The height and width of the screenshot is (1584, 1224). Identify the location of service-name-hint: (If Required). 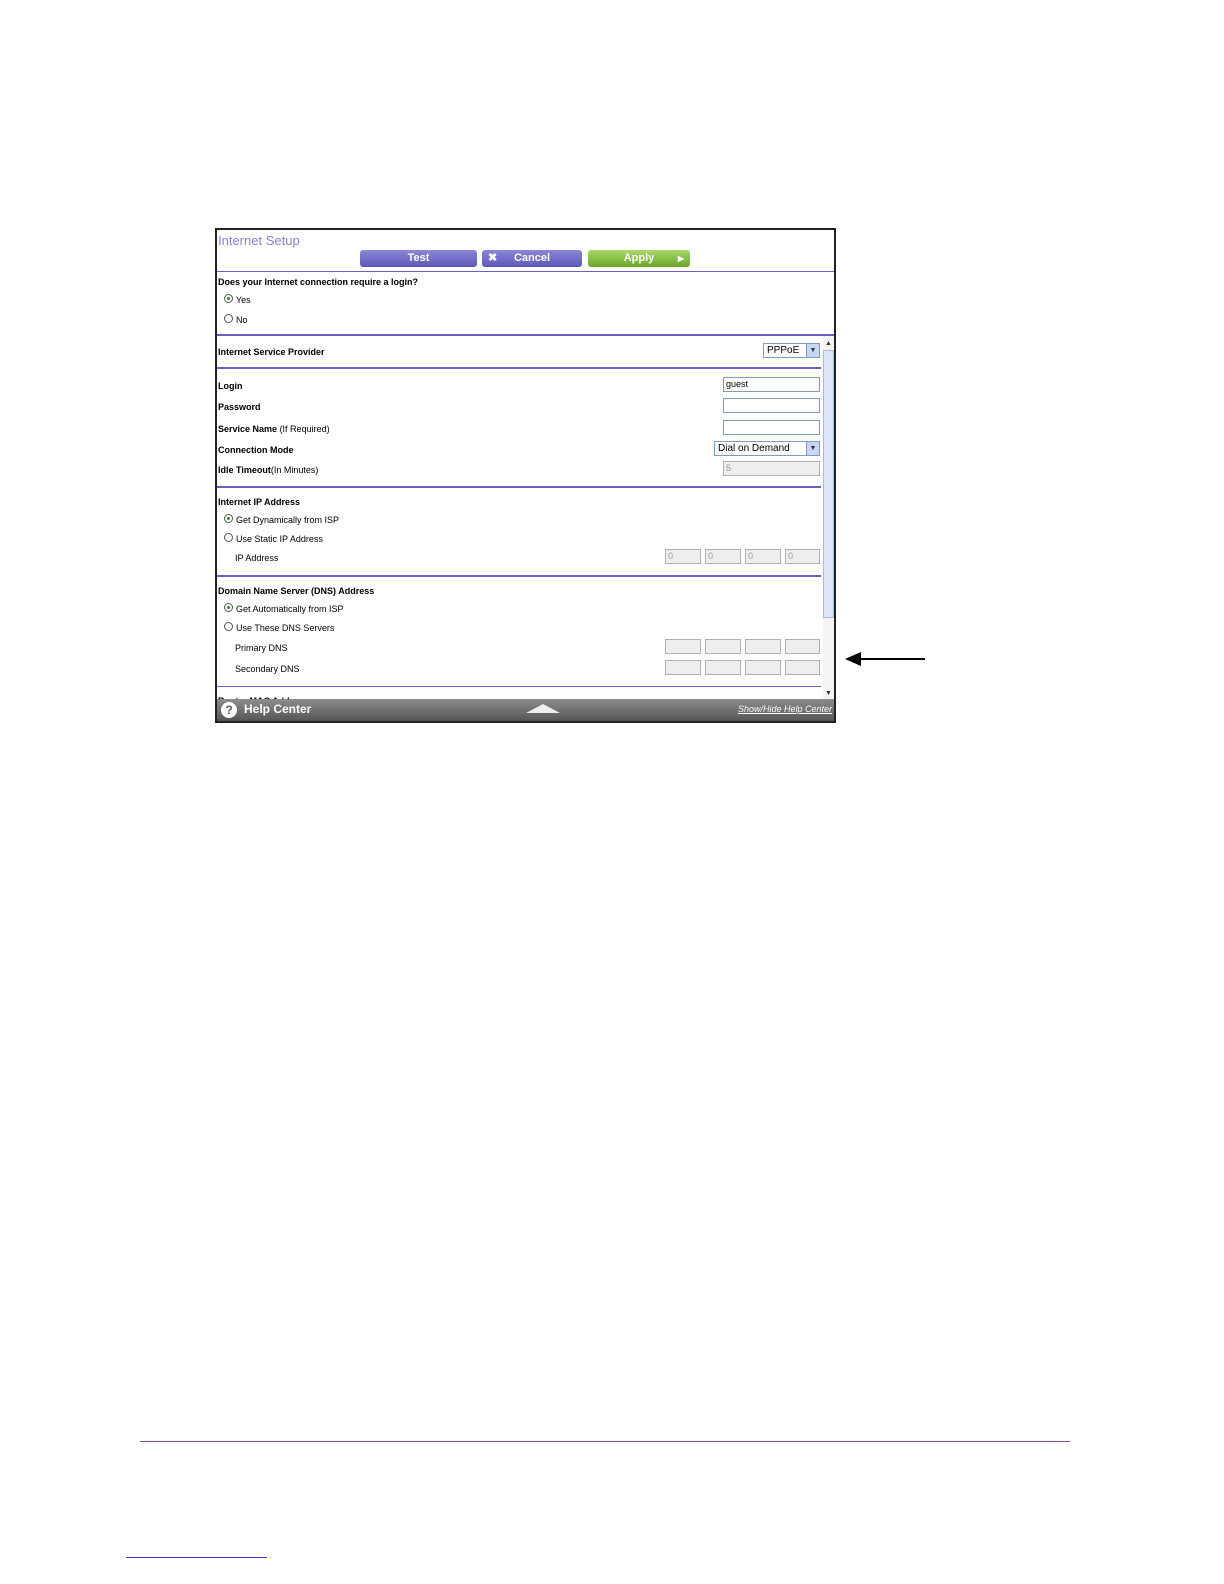
(304, 429).